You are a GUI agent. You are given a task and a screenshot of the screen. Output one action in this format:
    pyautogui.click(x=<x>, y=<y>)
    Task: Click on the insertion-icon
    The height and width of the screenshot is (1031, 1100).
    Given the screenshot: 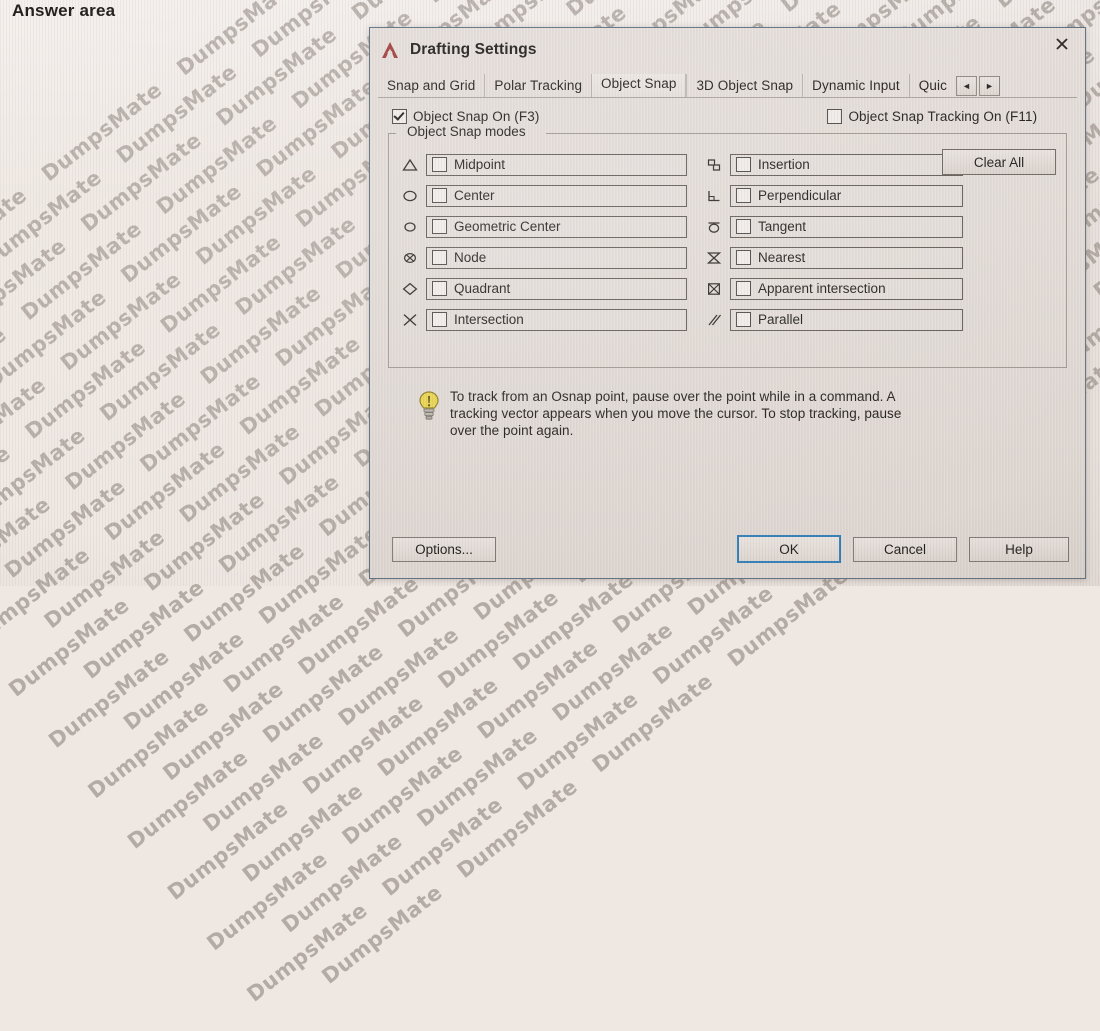 What is the action you would take?
    pyautogui.click(x=714, y=165)
    